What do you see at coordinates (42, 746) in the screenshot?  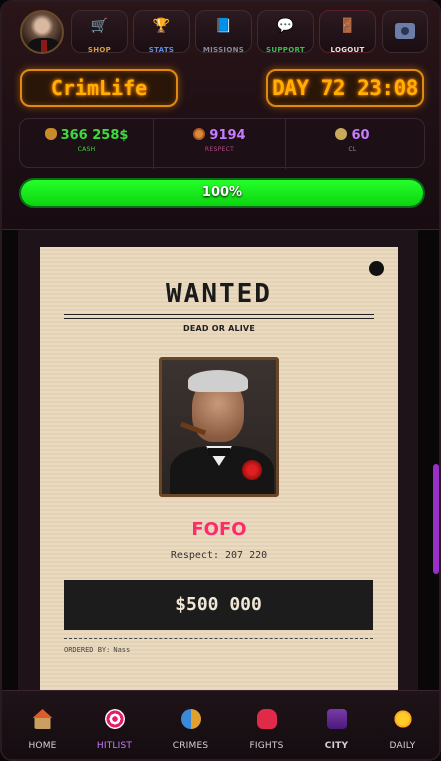 I see `tab-home-label: HOME` at bounding box center [42, 746].